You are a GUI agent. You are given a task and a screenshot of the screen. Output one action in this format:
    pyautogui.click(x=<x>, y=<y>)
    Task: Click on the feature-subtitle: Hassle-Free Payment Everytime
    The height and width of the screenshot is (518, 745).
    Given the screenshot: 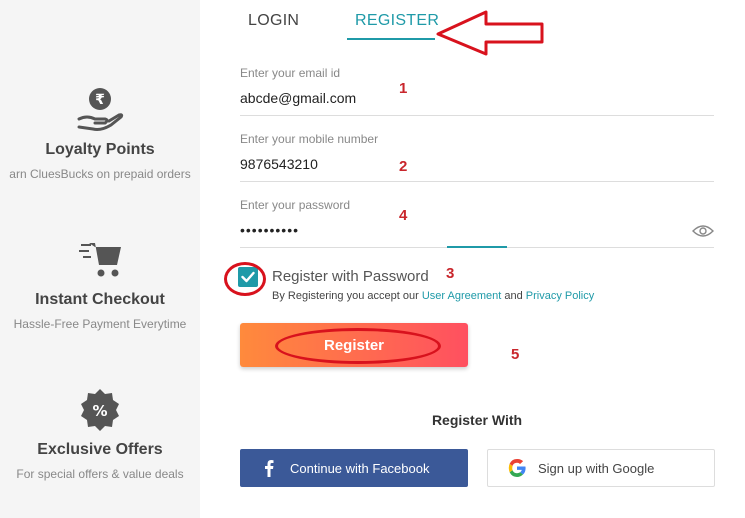 What is the action you would take?
    pyautogui.click(x=100, y=324)
    